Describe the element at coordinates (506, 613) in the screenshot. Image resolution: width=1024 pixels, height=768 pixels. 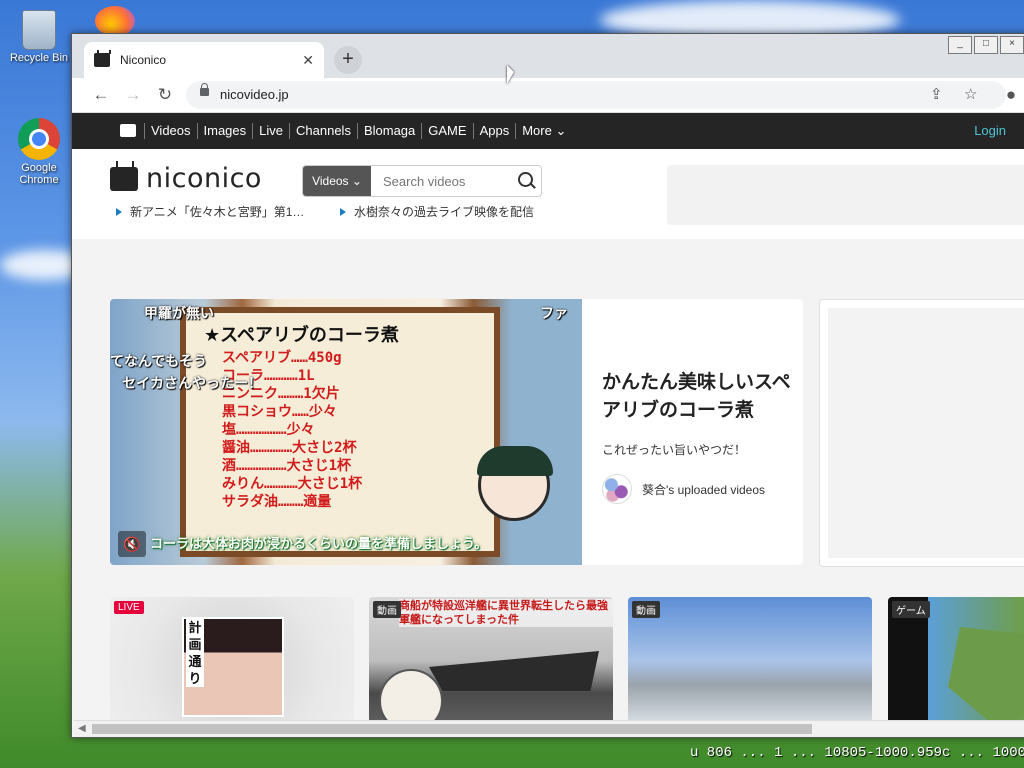
I see `card-image-text: 商船が特設巡洋艦に異世界転生したら最強軍艦になってしまった件` at that location.